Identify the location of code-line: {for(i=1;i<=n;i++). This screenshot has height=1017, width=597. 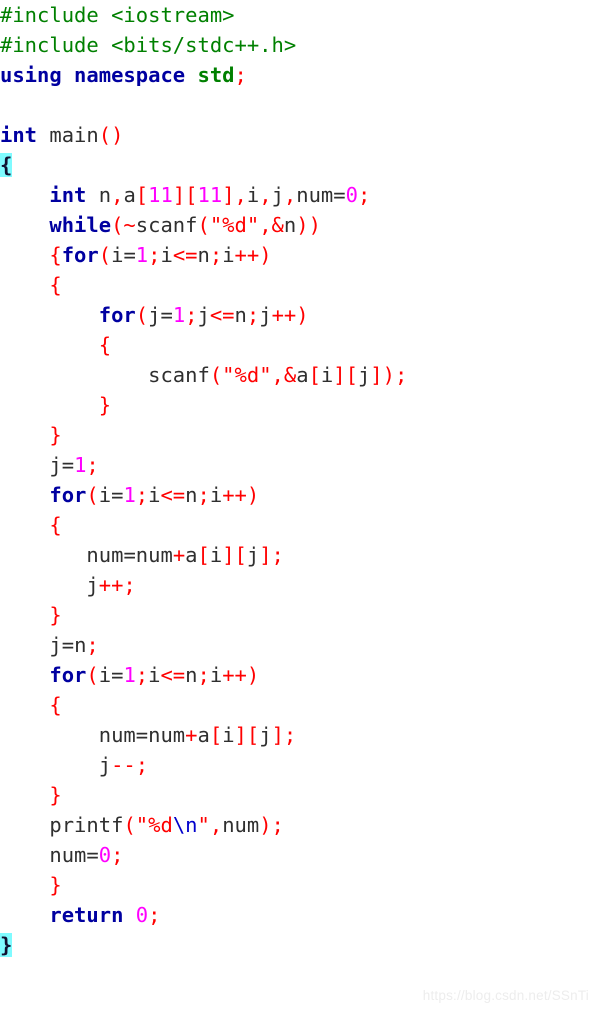
(160, 255).